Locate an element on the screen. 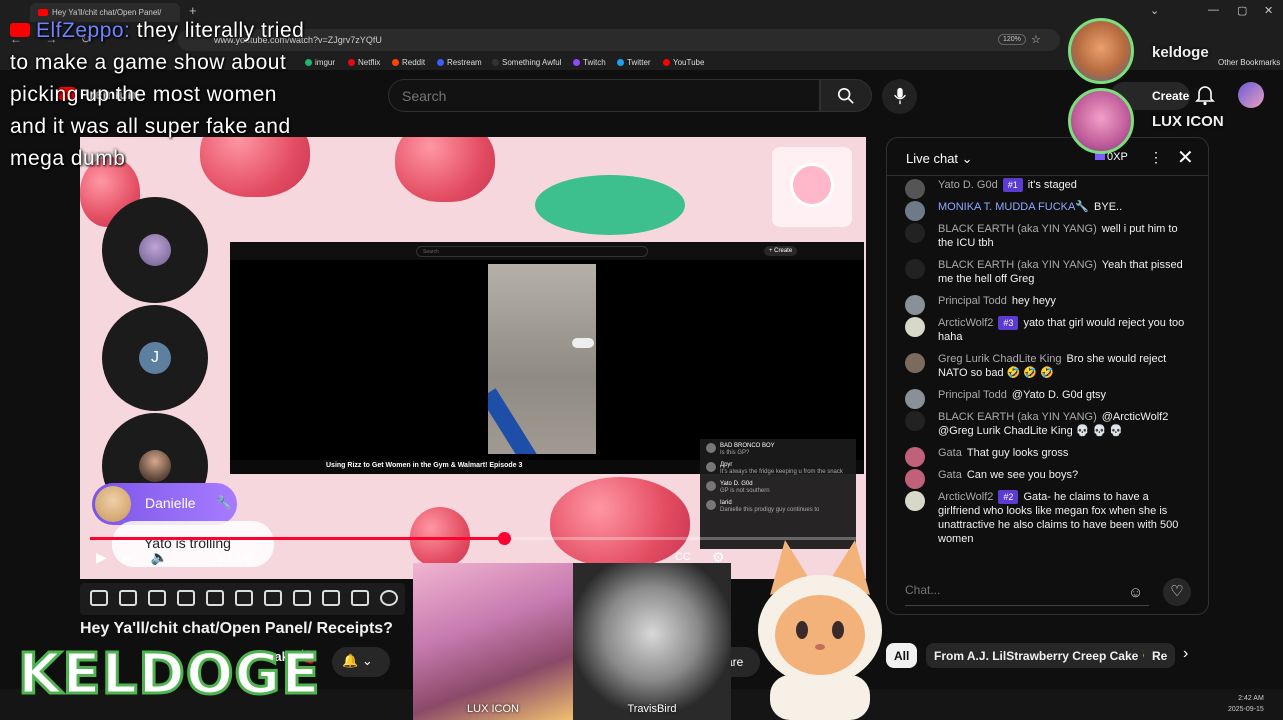 The image size is (1283, 720). bookmark-youtube: YouTube is located at coordinates (683, 62).